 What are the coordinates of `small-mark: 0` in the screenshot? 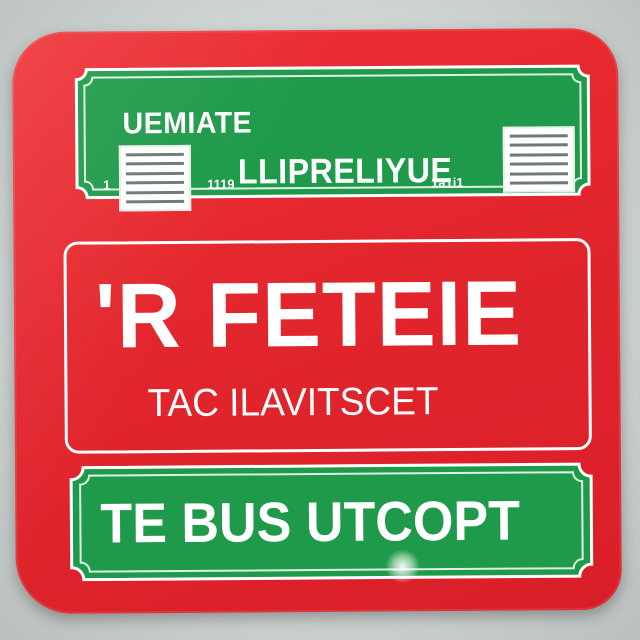 It's located at (506, 182).